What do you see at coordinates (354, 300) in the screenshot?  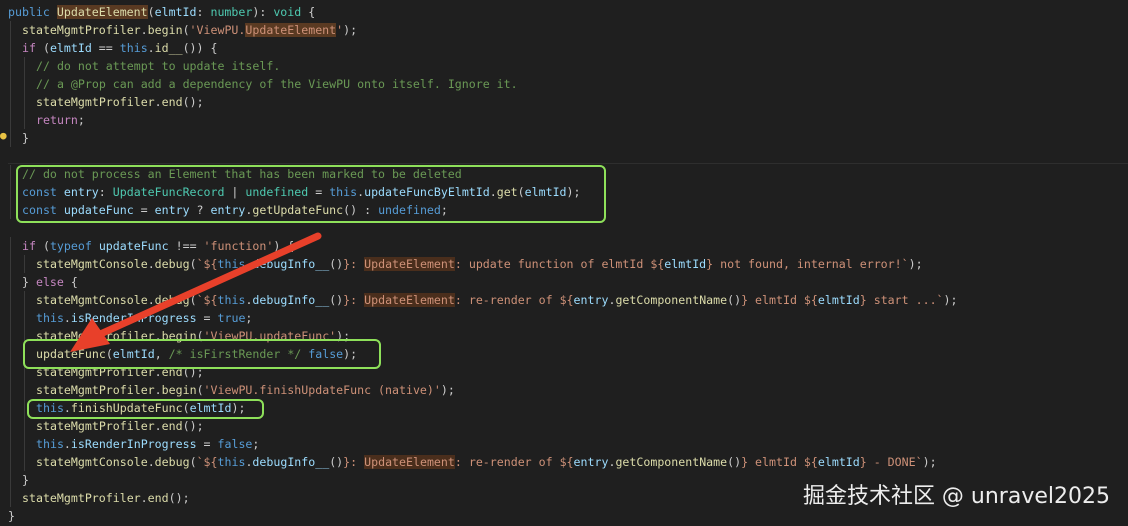 I see `code-token: }:` at bounding box center [354, 300].